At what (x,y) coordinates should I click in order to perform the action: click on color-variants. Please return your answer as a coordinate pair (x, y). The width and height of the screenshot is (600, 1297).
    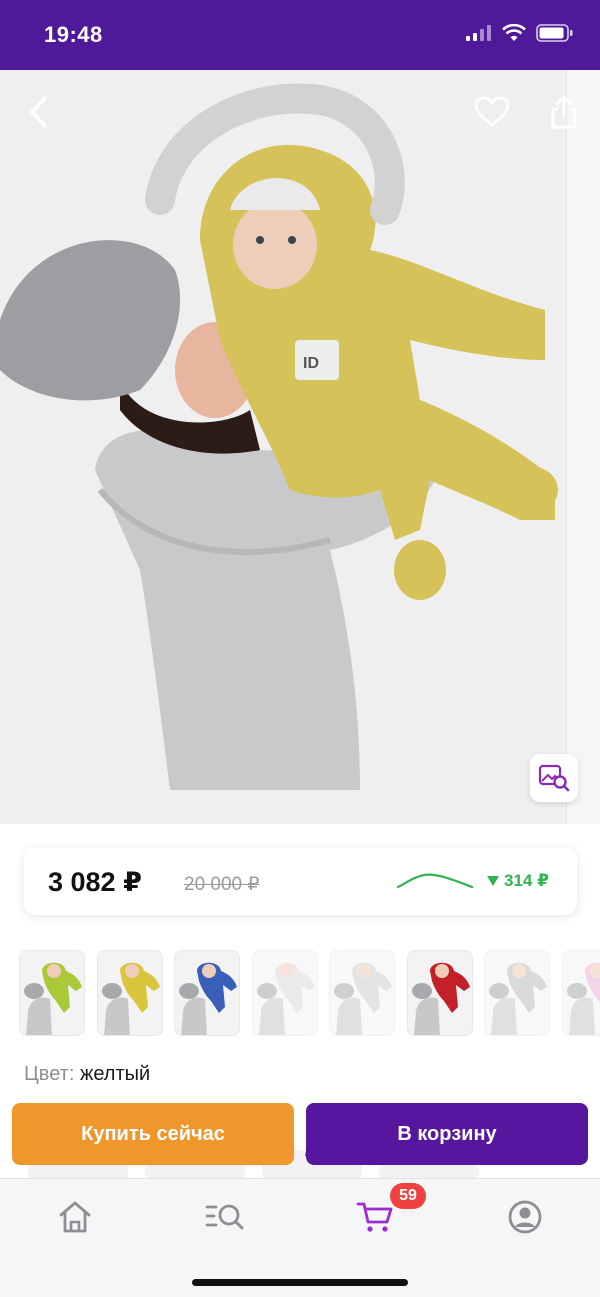
    Looking at the image, I should click on (300, 994).